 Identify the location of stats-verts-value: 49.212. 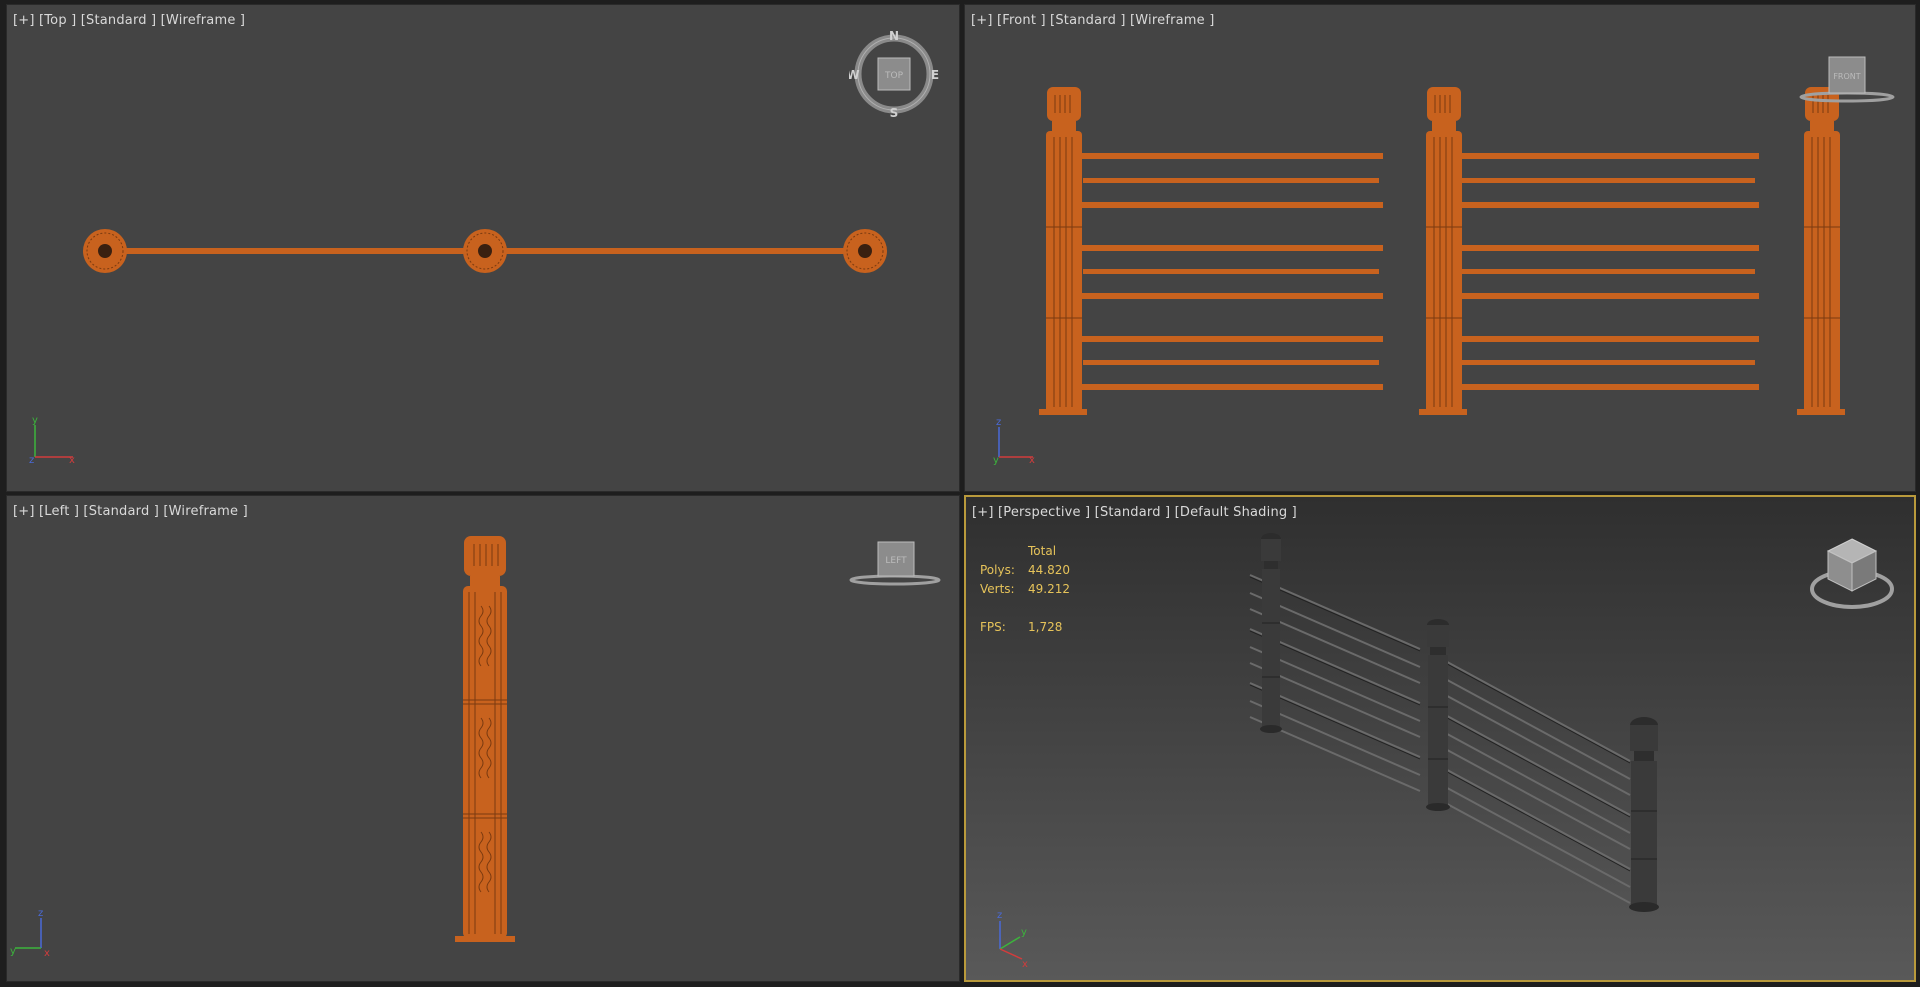
(1049, 589).